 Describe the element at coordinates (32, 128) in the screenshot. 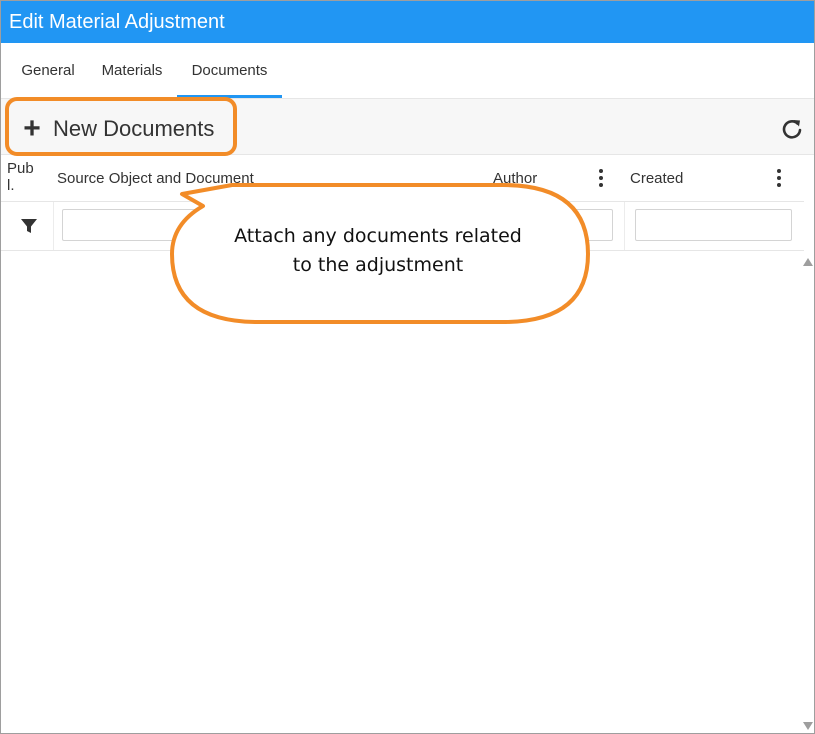

I see `plus-icon: +` at that location.